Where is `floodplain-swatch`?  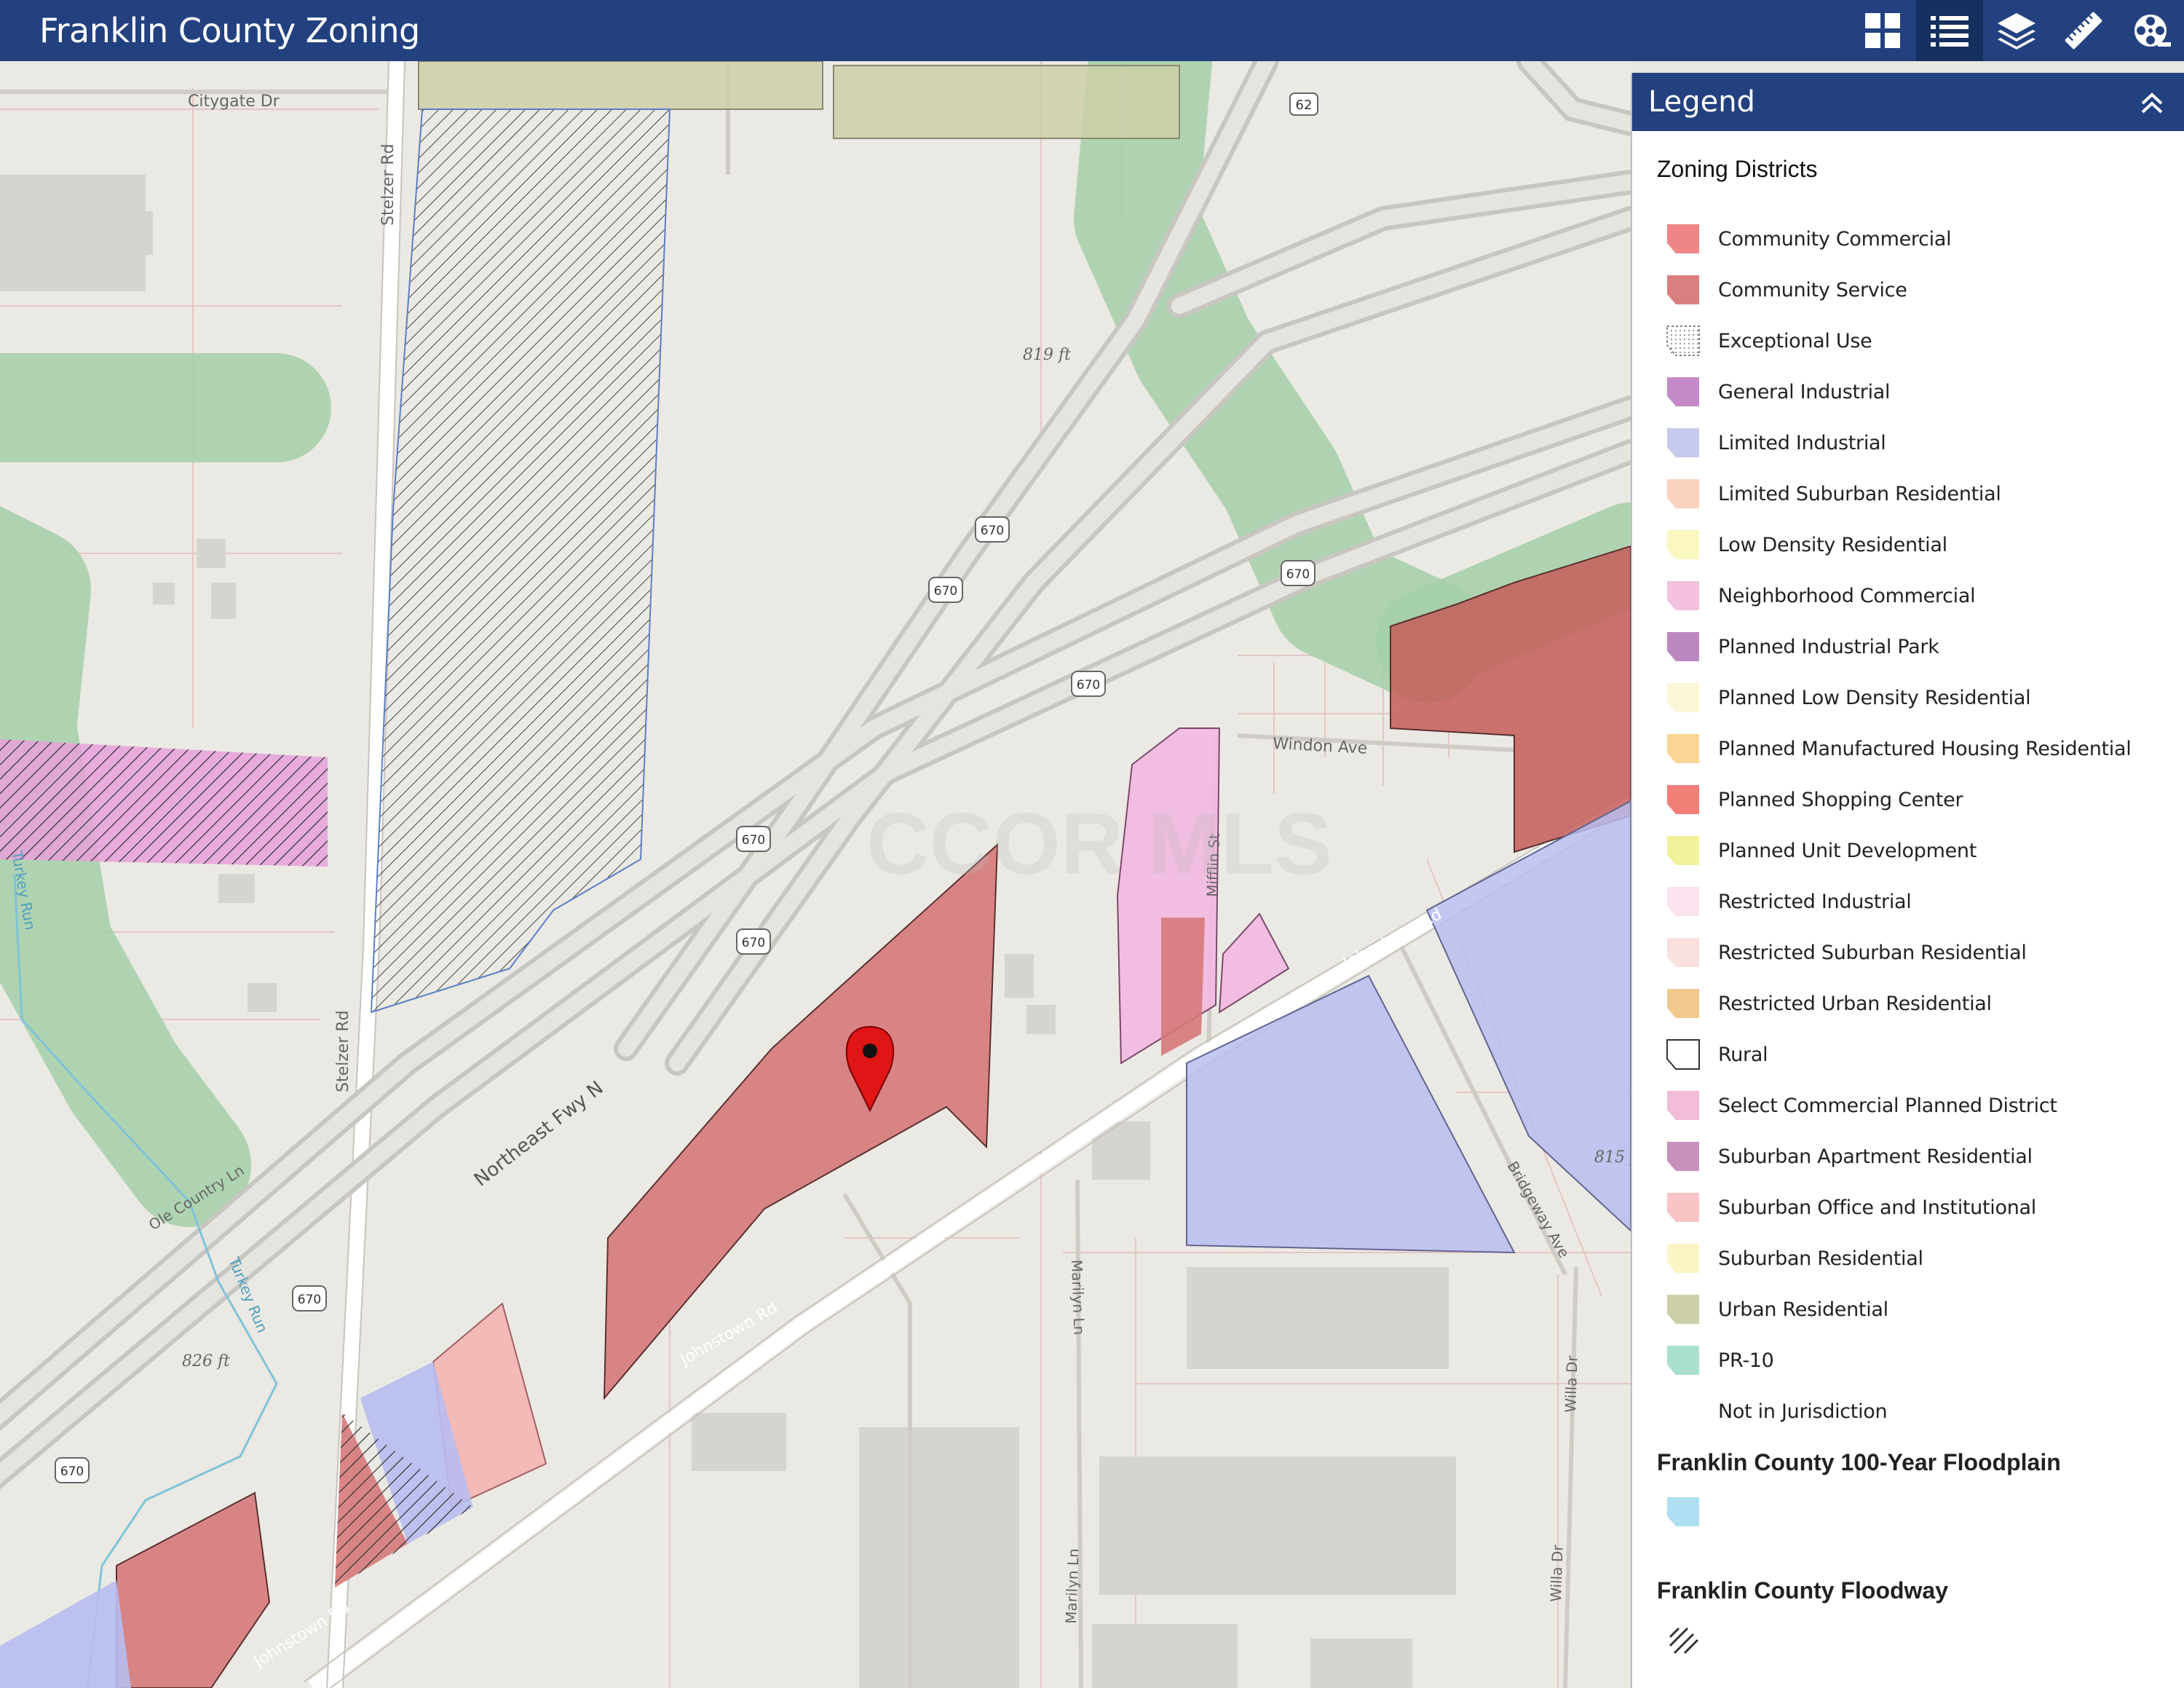
floodplain-swatch is located at coordinates (1683, 1512).